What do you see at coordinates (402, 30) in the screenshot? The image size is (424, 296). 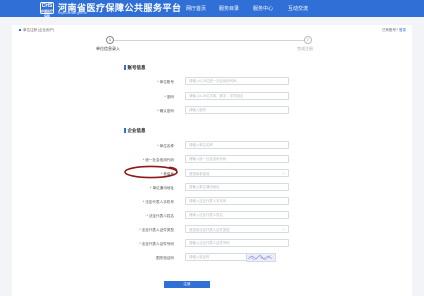 I see `login-link: 登录` at bounding box center [402, 30].